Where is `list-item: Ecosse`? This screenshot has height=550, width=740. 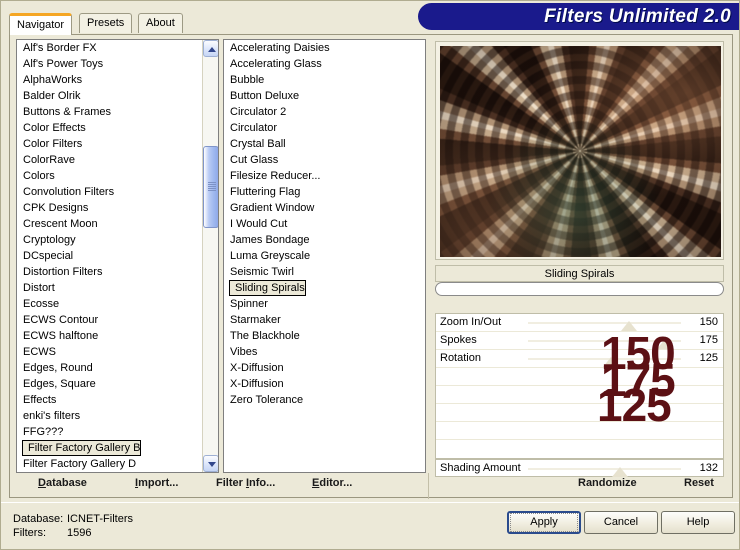
list-item: Ecosse is located at coordinates (117, 304).